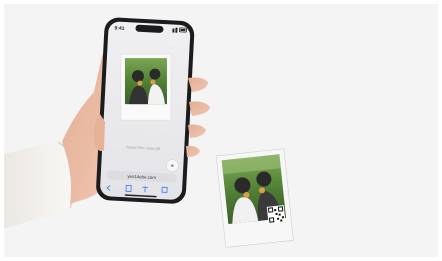 This screenshot has height=261, width=442. I want to click on screen-polaroid, so click(146, 87).